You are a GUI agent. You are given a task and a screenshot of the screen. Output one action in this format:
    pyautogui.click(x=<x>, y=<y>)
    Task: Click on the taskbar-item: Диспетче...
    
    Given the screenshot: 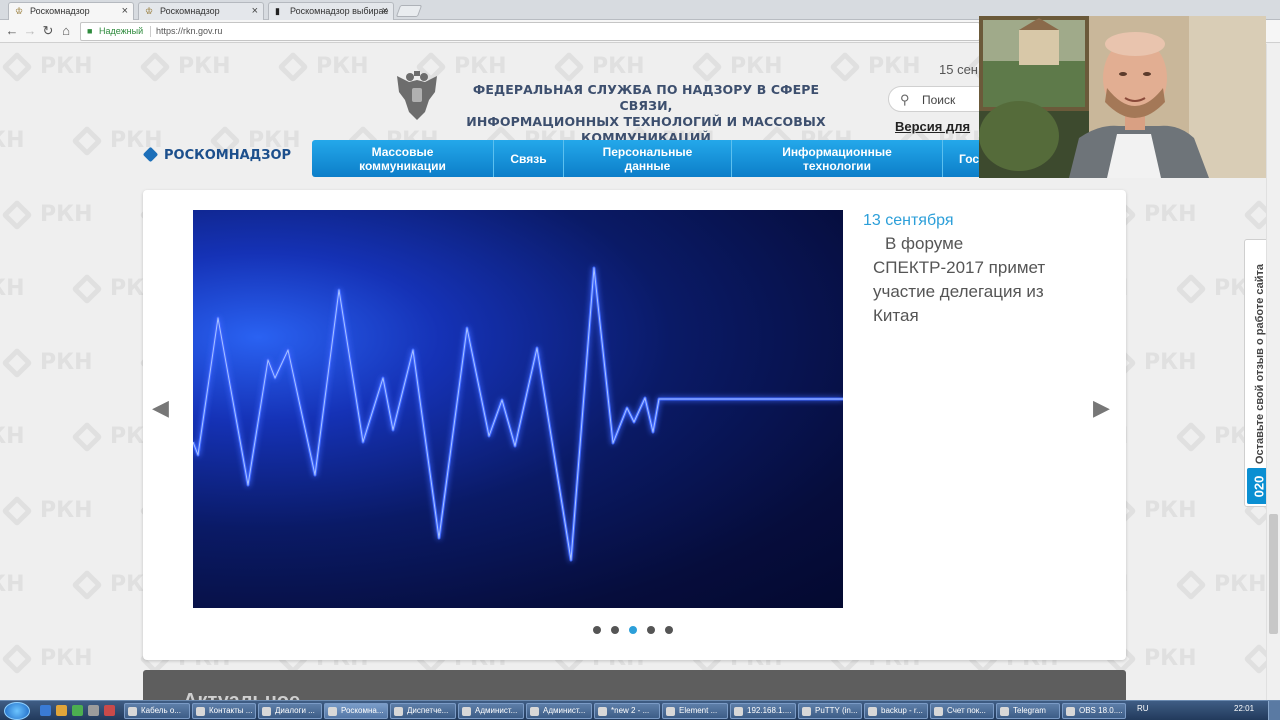 What is the action you would take?
    pyautogui.click(x=423, y=711)
    